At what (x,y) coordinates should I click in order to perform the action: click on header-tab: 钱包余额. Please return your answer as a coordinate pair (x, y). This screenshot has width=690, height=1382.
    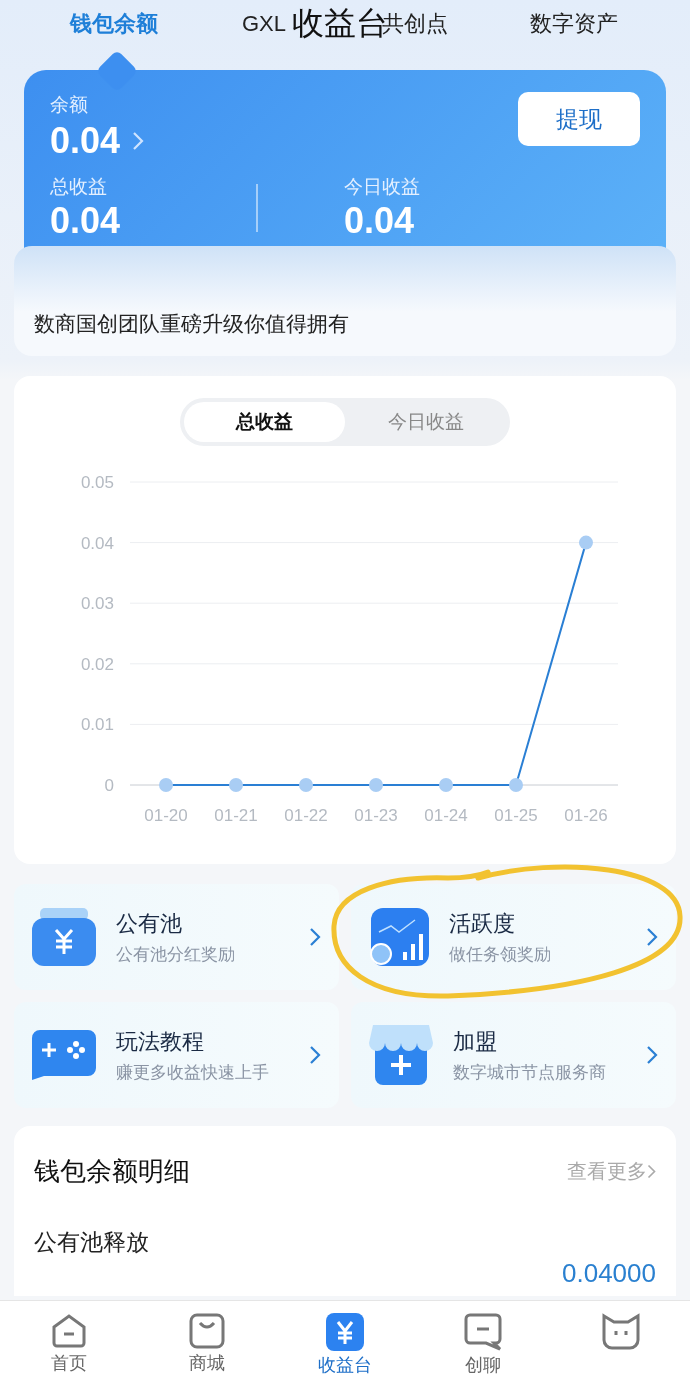
    Looking at the image, I should click on (114, 24).